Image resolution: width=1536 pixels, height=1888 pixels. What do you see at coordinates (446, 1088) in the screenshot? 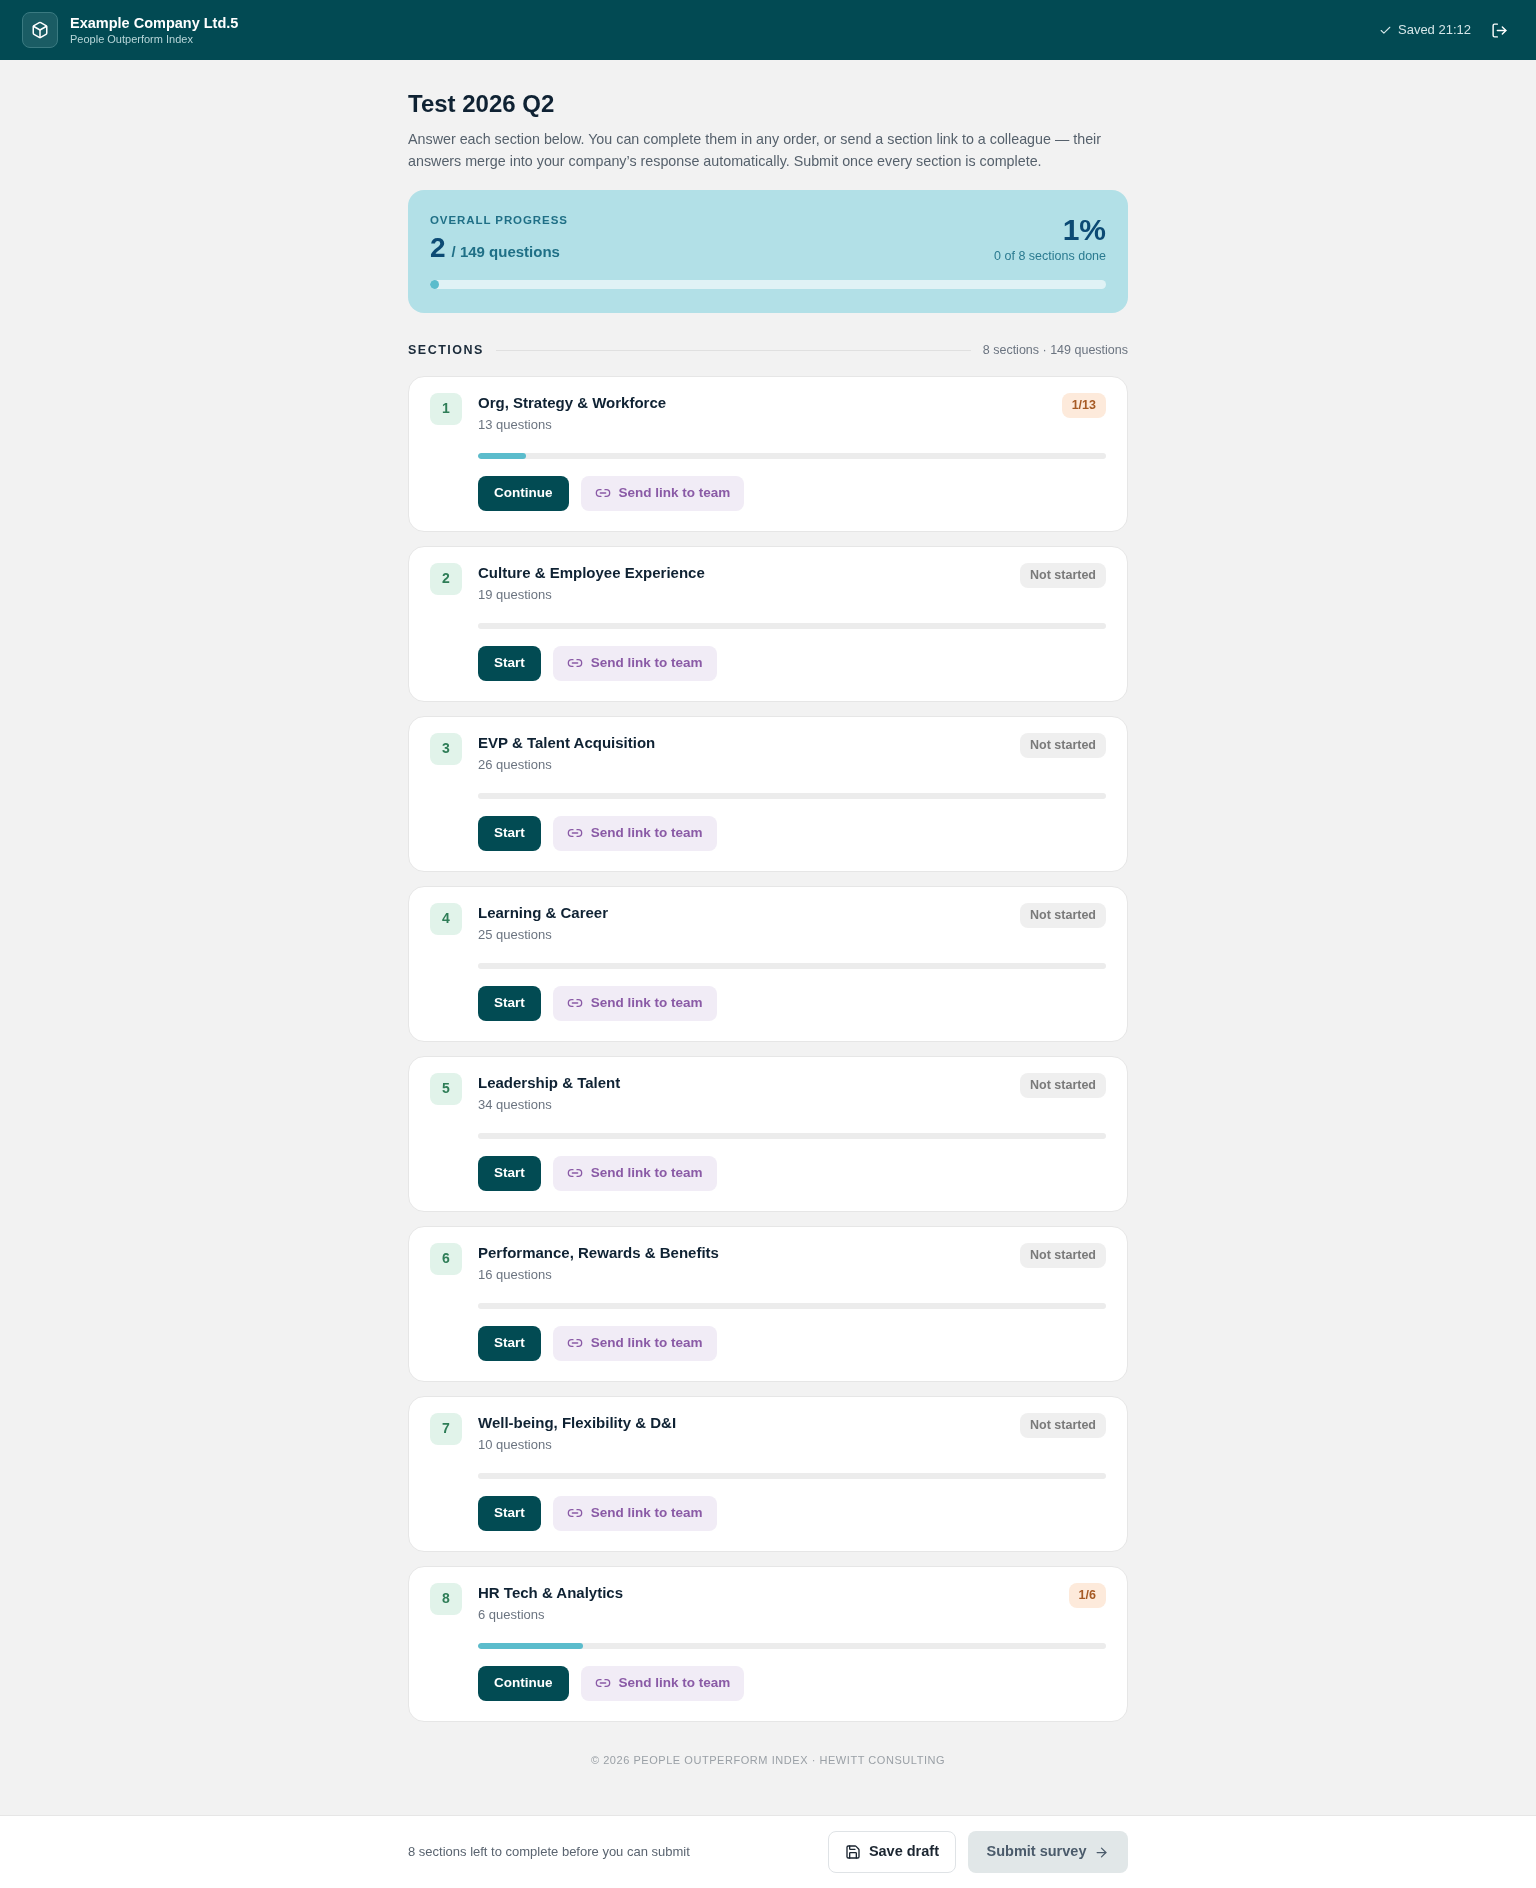
I see `section-number: 5` at bounding box center [446, 1088].